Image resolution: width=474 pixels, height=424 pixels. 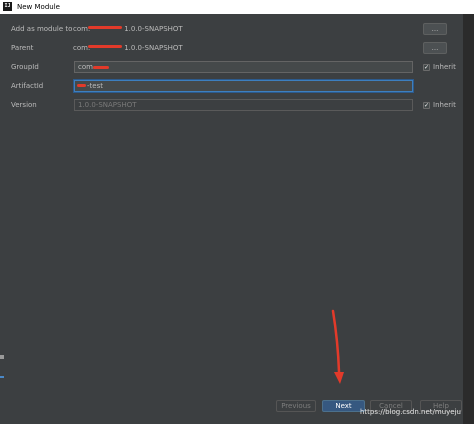 I want to click on annotation-arrow, so click(x=337, y=346).